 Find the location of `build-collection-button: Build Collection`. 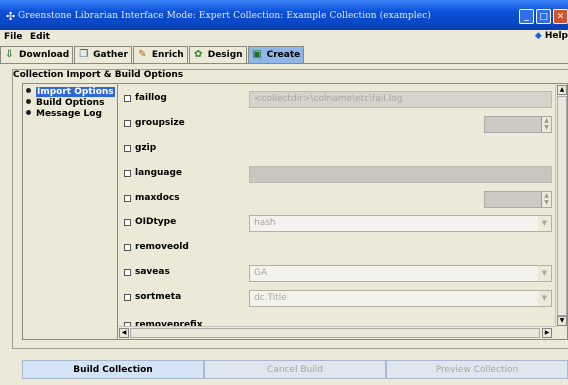

build-collection-button: Build Collection is located at coordinates (113, 369).